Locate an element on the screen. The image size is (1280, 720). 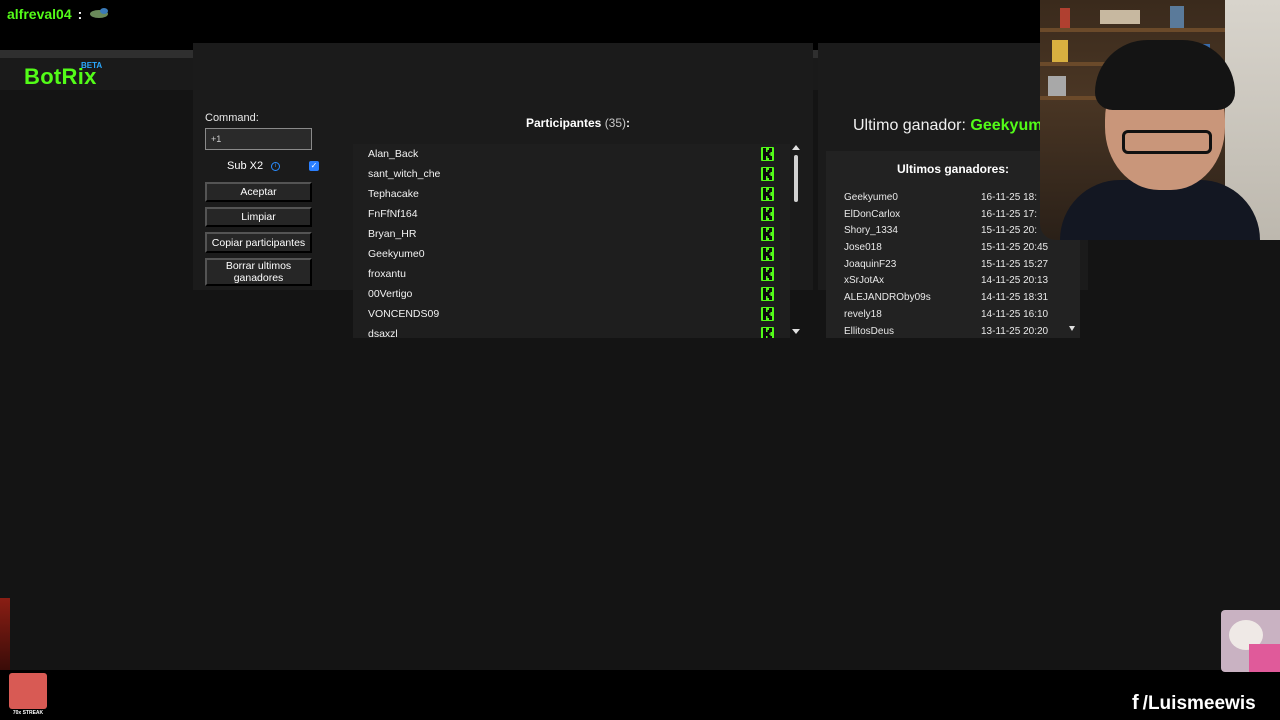
participants-scrollbar is located at coordinates (796, 241).